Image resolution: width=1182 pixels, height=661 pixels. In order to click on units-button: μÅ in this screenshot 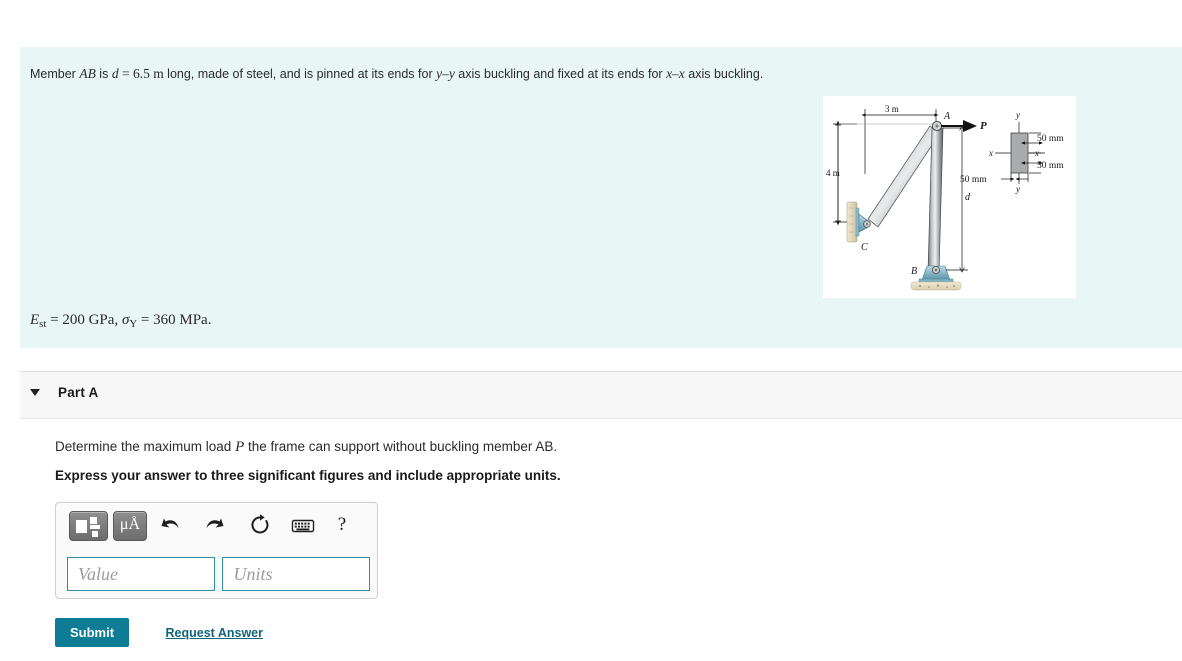, I will do `click(130, 526)`.